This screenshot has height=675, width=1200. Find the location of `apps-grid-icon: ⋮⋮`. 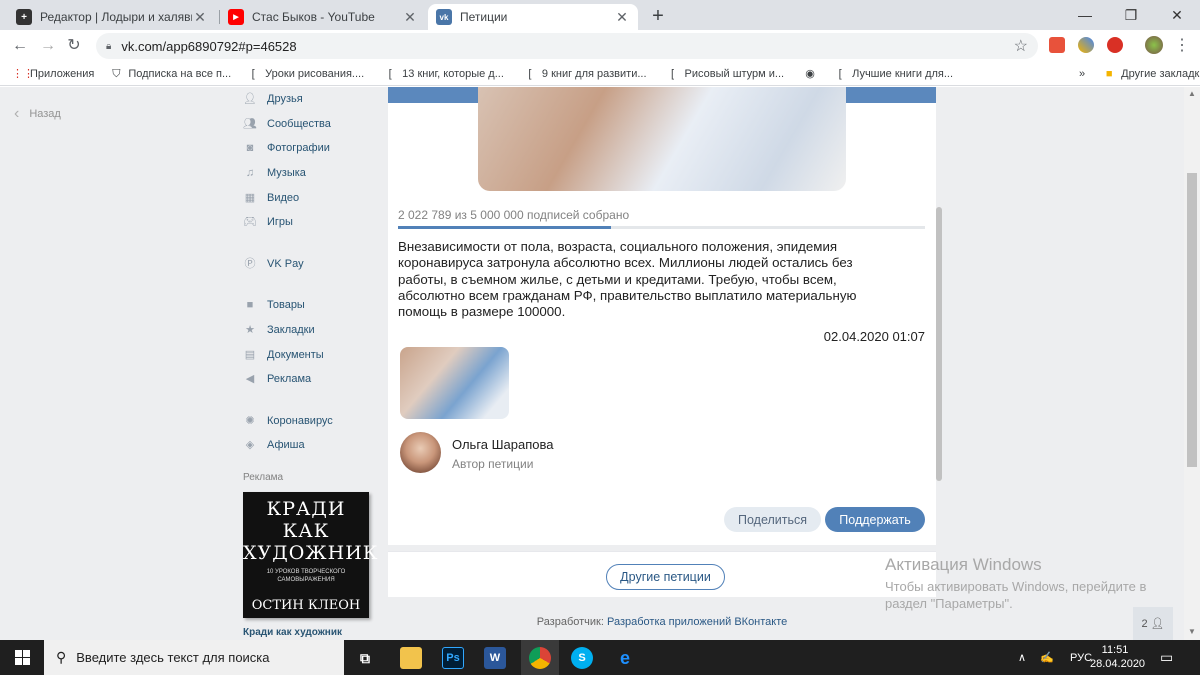

apps-grid-icon: ⋮⋮ is located at coordinates (23, 73).